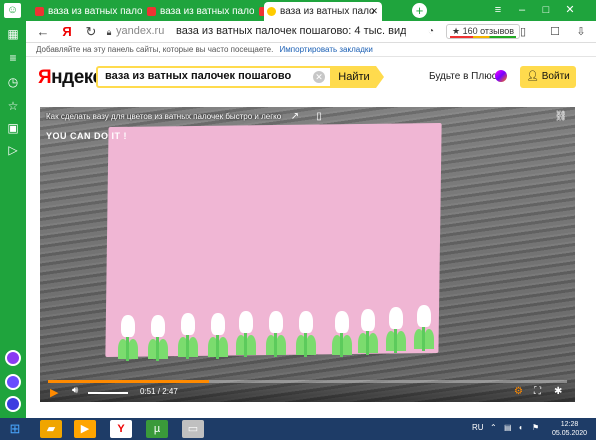  I want to click on share-icon: ↗, so click(295, 117).